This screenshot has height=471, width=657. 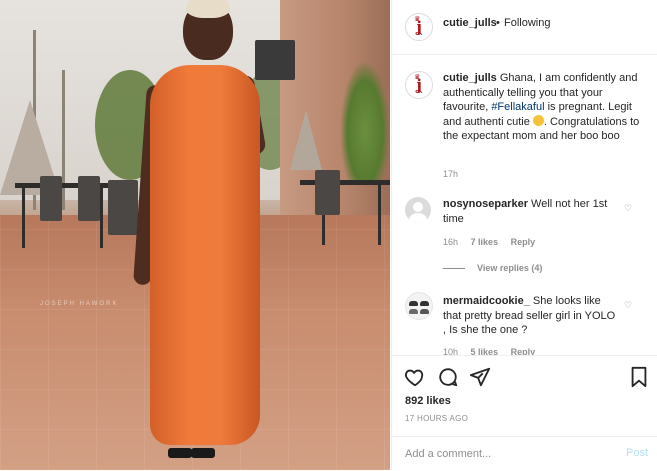 I want to click on shoes-avatar-icon, so click(x=419, y=306).